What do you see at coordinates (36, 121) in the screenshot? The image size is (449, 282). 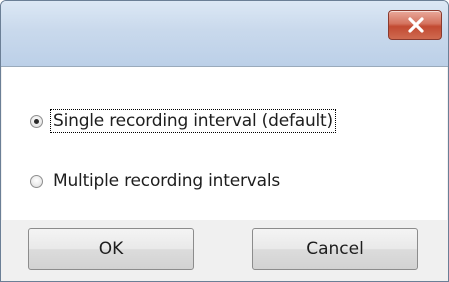 I see `radio-button-single` at bounding box center [36, 121].